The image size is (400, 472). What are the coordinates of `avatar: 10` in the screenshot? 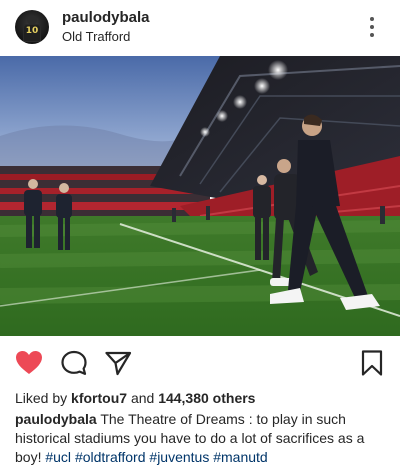 It's located at (32, 27).